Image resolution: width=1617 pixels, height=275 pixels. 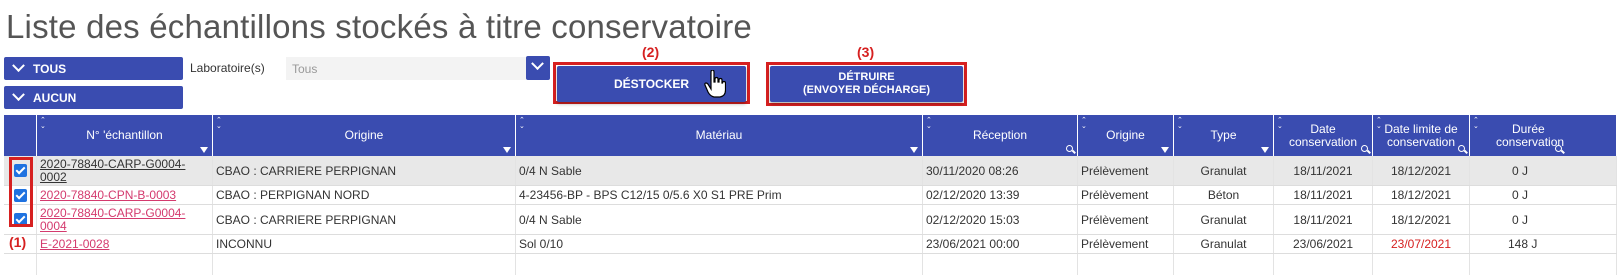 I want to click on laboratory-dropdown-button, so click(x=538, y=68).